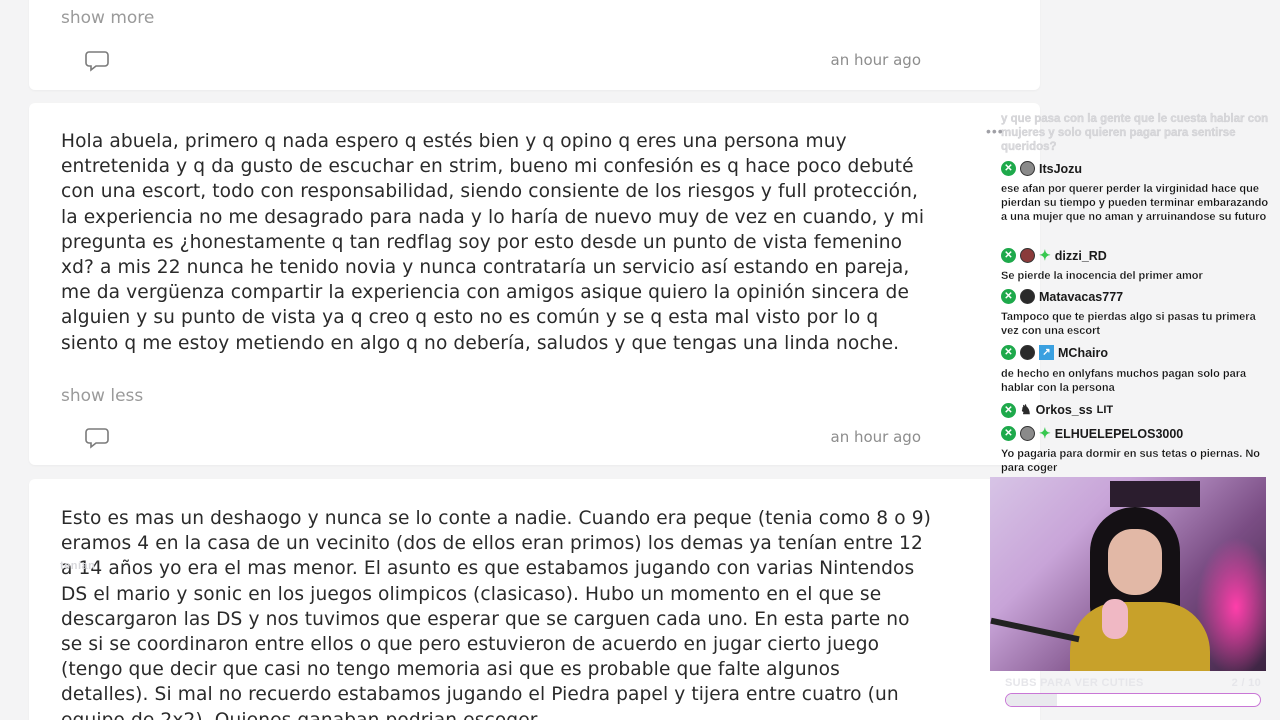  I want to click on stream-overlay-tag: tenían, so click(78, 566).